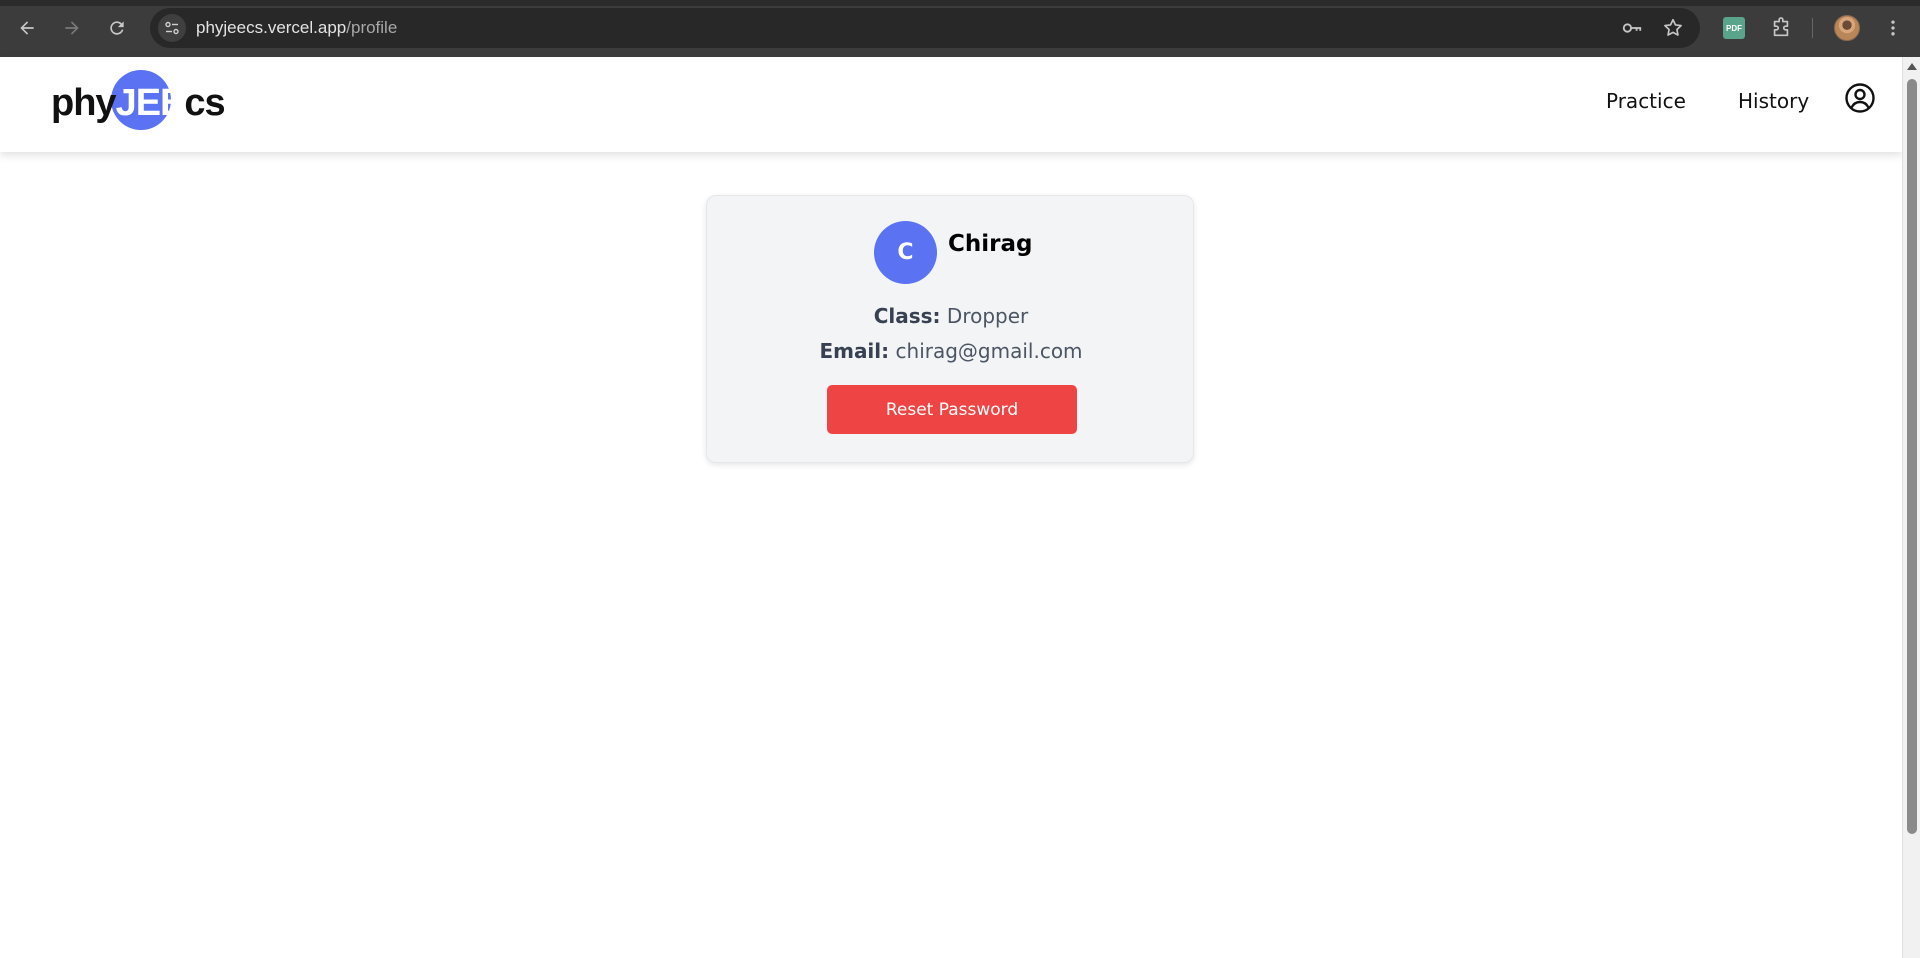  I want to click on back-arrow-icon, so click(27, 28).